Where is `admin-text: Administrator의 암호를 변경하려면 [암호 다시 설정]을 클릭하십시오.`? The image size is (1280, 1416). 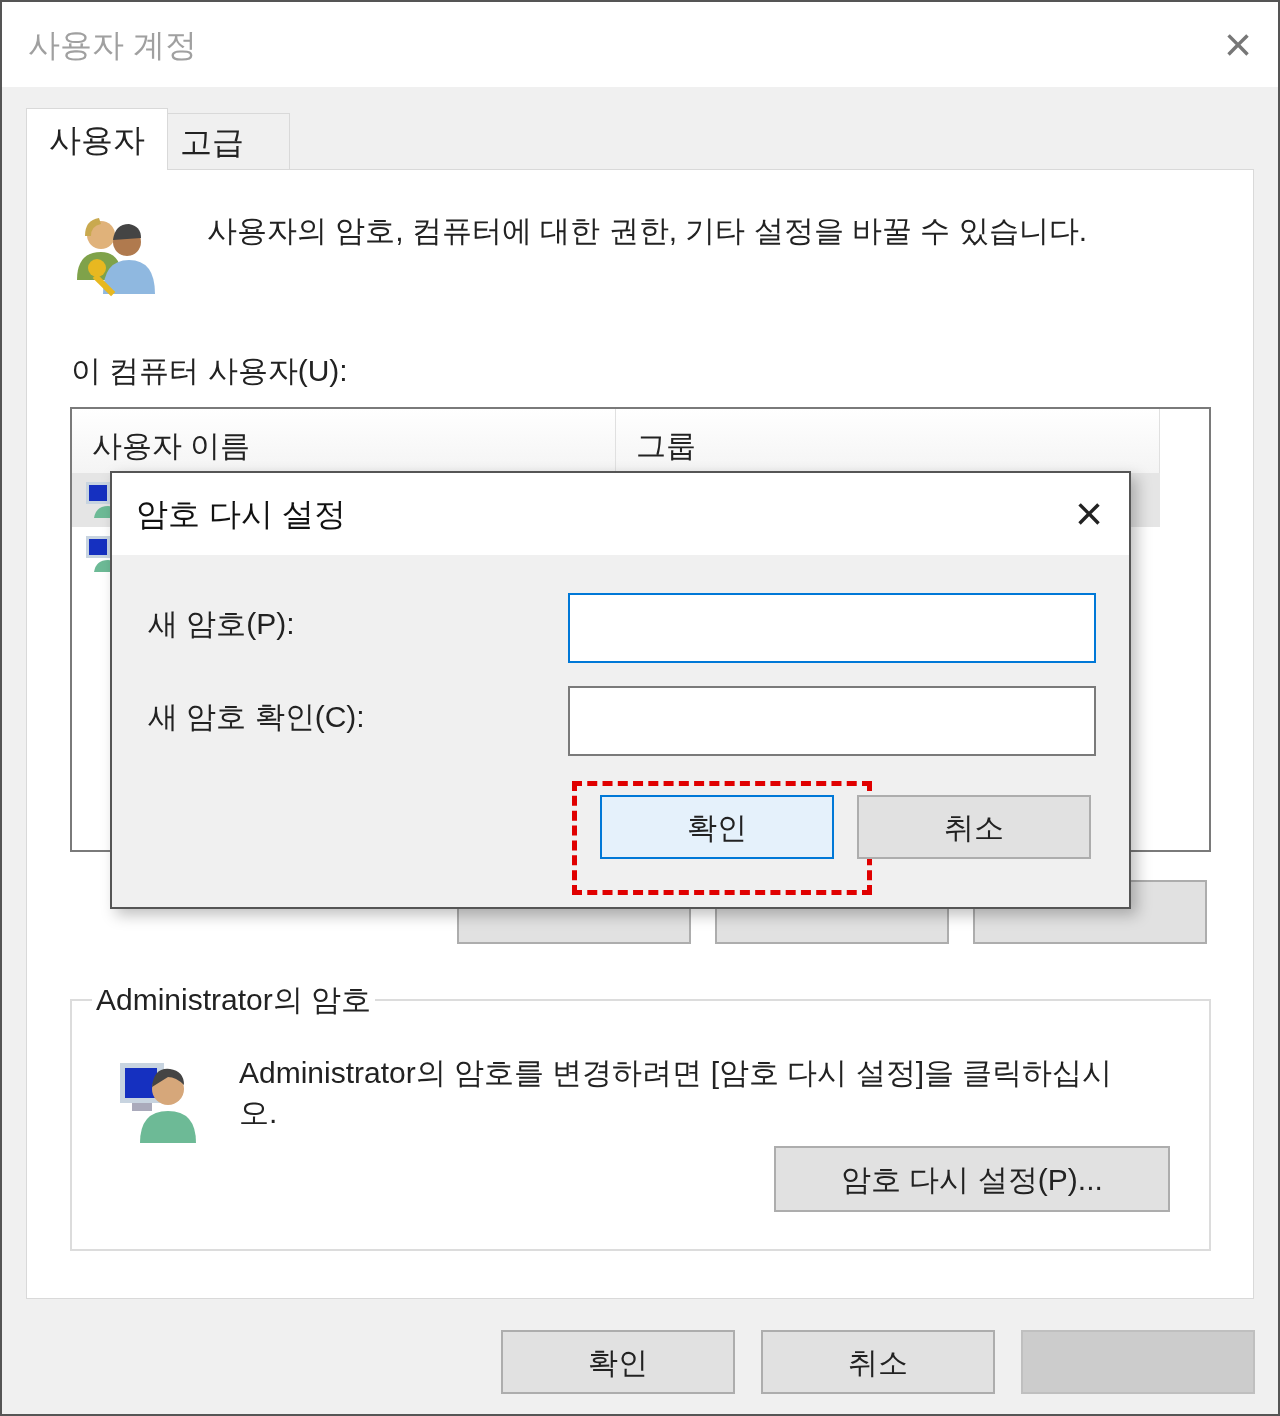 admin-text: Administrator의 암호를 변경하려면 [암호 다시 설정]을 클릭하십시오. is located at coordinates (676, 1093).